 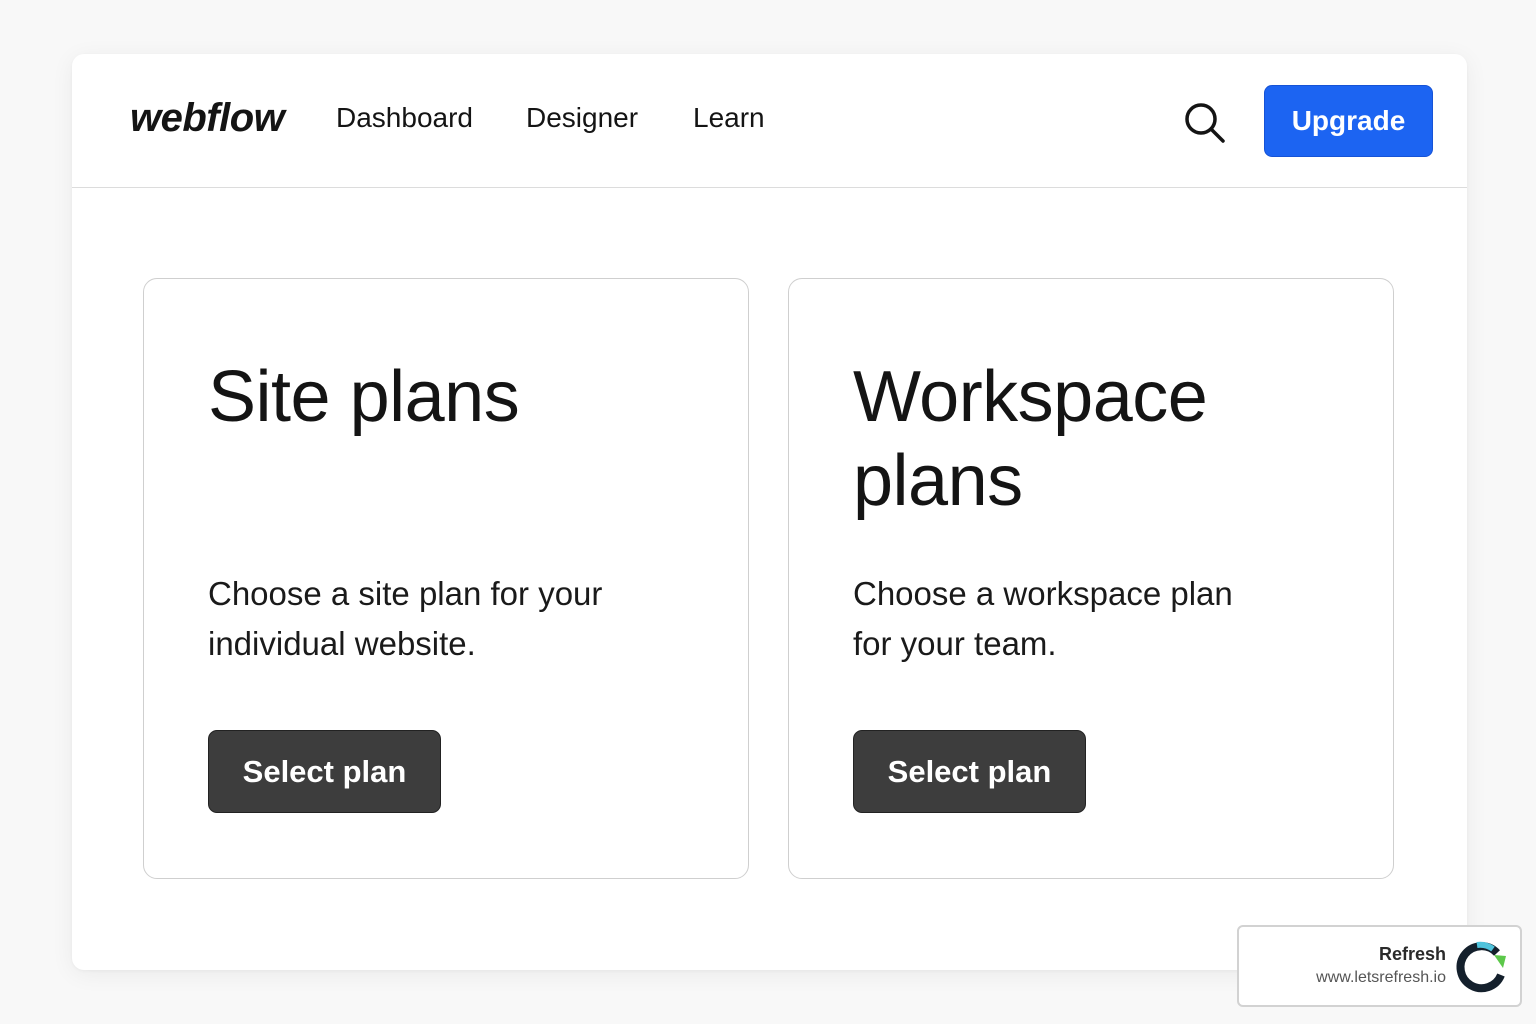 I want to click on upgrade-button: Upgrade, so click(x=1348, y=121).